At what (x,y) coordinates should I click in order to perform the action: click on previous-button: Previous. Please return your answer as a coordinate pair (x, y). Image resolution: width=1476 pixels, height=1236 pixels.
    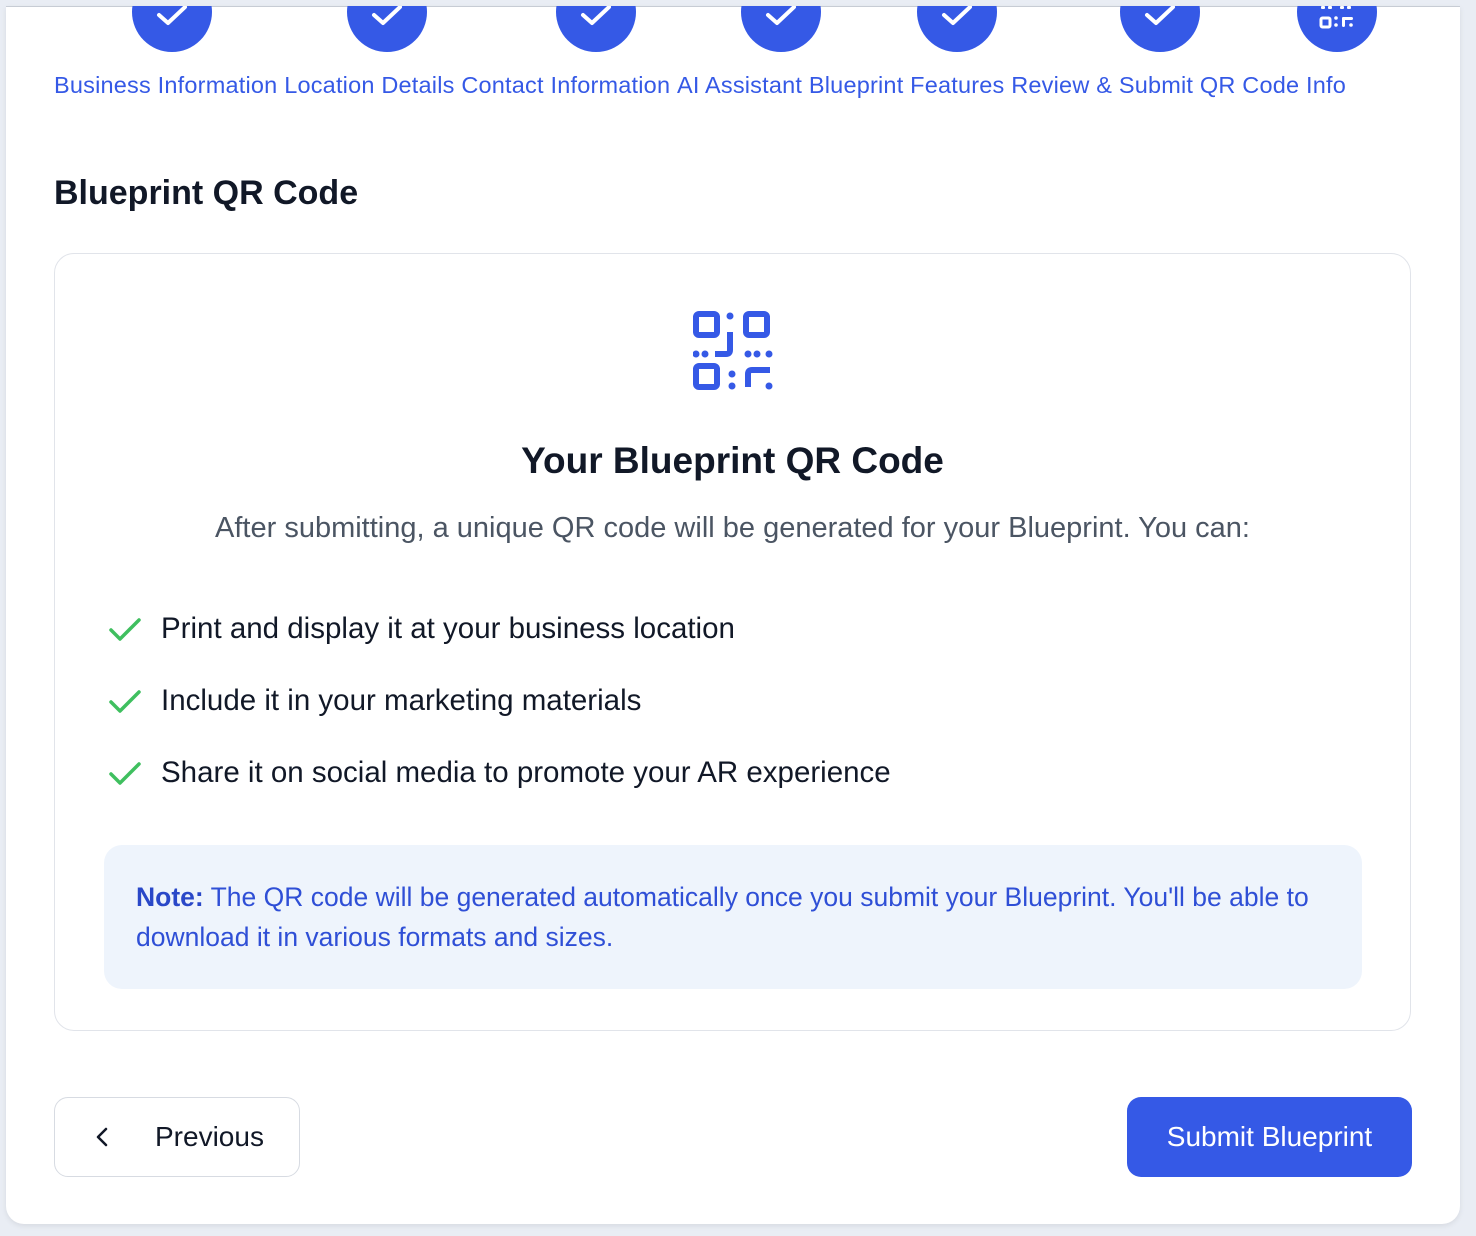
    Looking at the image, I should click on (177, 1137).